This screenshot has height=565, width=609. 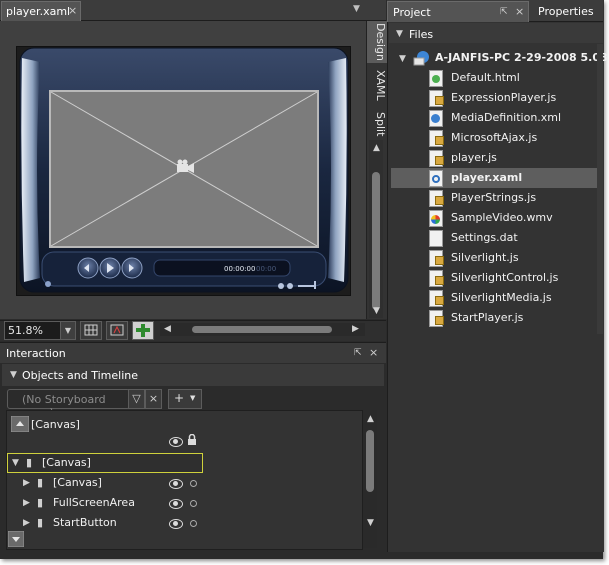 I want to click on tab-project: Project ⇱ ×, so click(x=458, y=11).